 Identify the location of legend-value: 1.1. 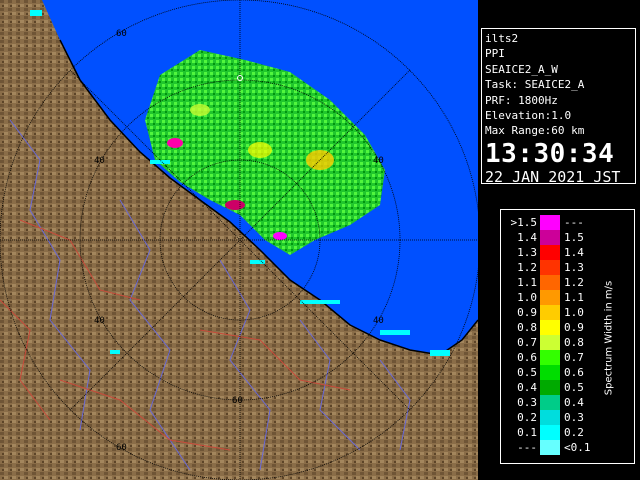
(527, 282).